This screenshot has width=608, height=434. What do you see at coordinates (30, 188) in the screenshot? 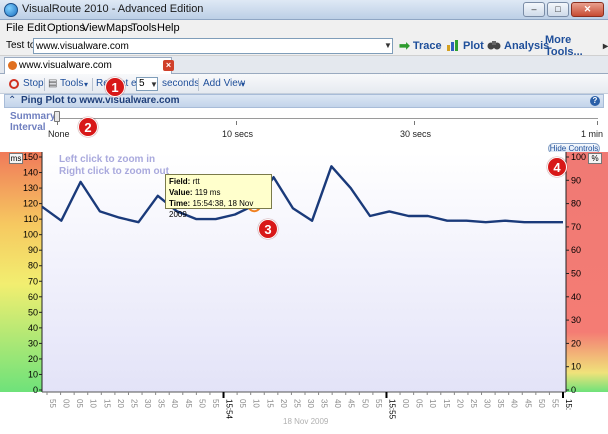
I see `y-axis-tick-label: 130` at bounding box center [30, 188].